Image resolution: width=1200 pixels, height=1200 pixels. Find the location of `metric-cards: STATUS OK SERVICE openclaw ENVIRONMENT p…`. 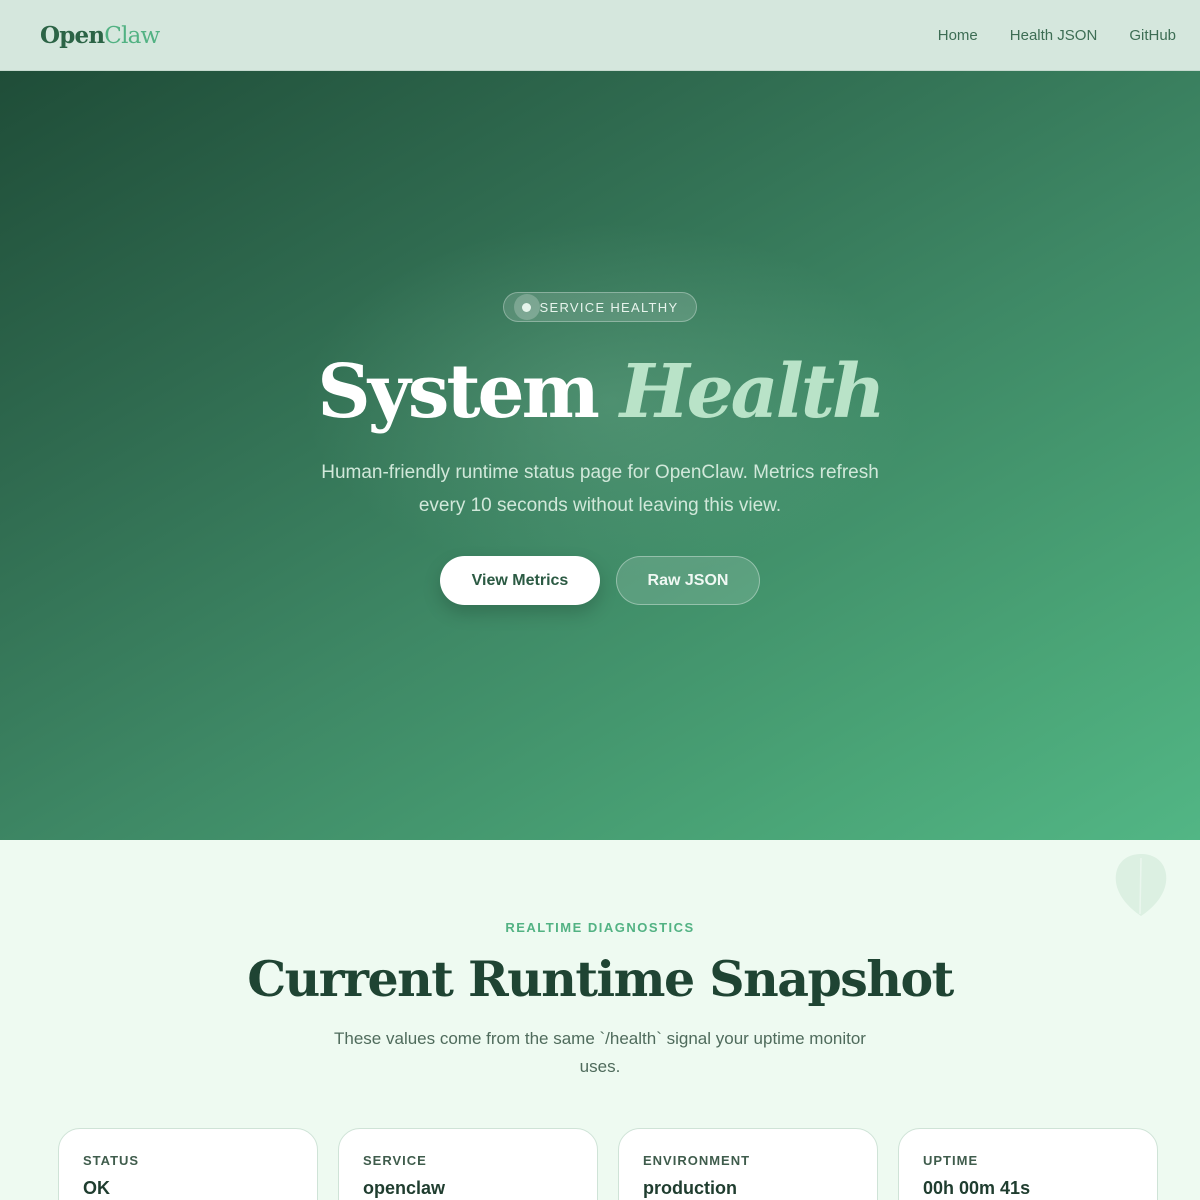

metric-cards: STATUS OK SERVICE openclaw ENVIRONMENT p… is located at coordinates (608, 1164).